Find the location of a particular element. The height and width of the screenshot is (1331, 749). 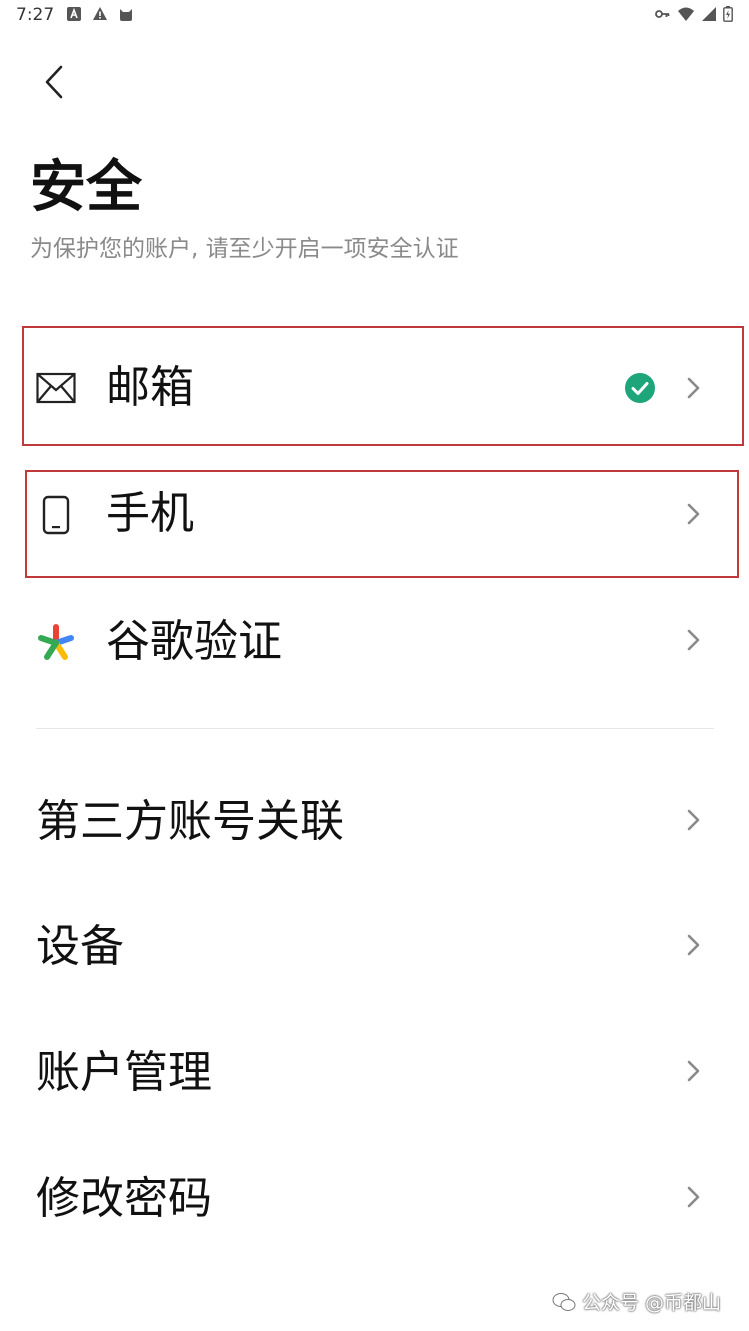

google-authenticator-row: 谷歌验证 is located at coordinates (374, 645).